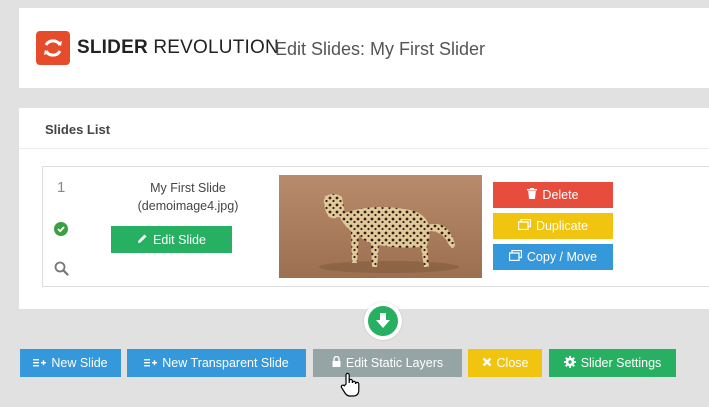 The height and width of the screenshot is (407, 709). Describe the element at coordinates (524, 225) in the screenshot. I see `duplicate-icon` at that location.